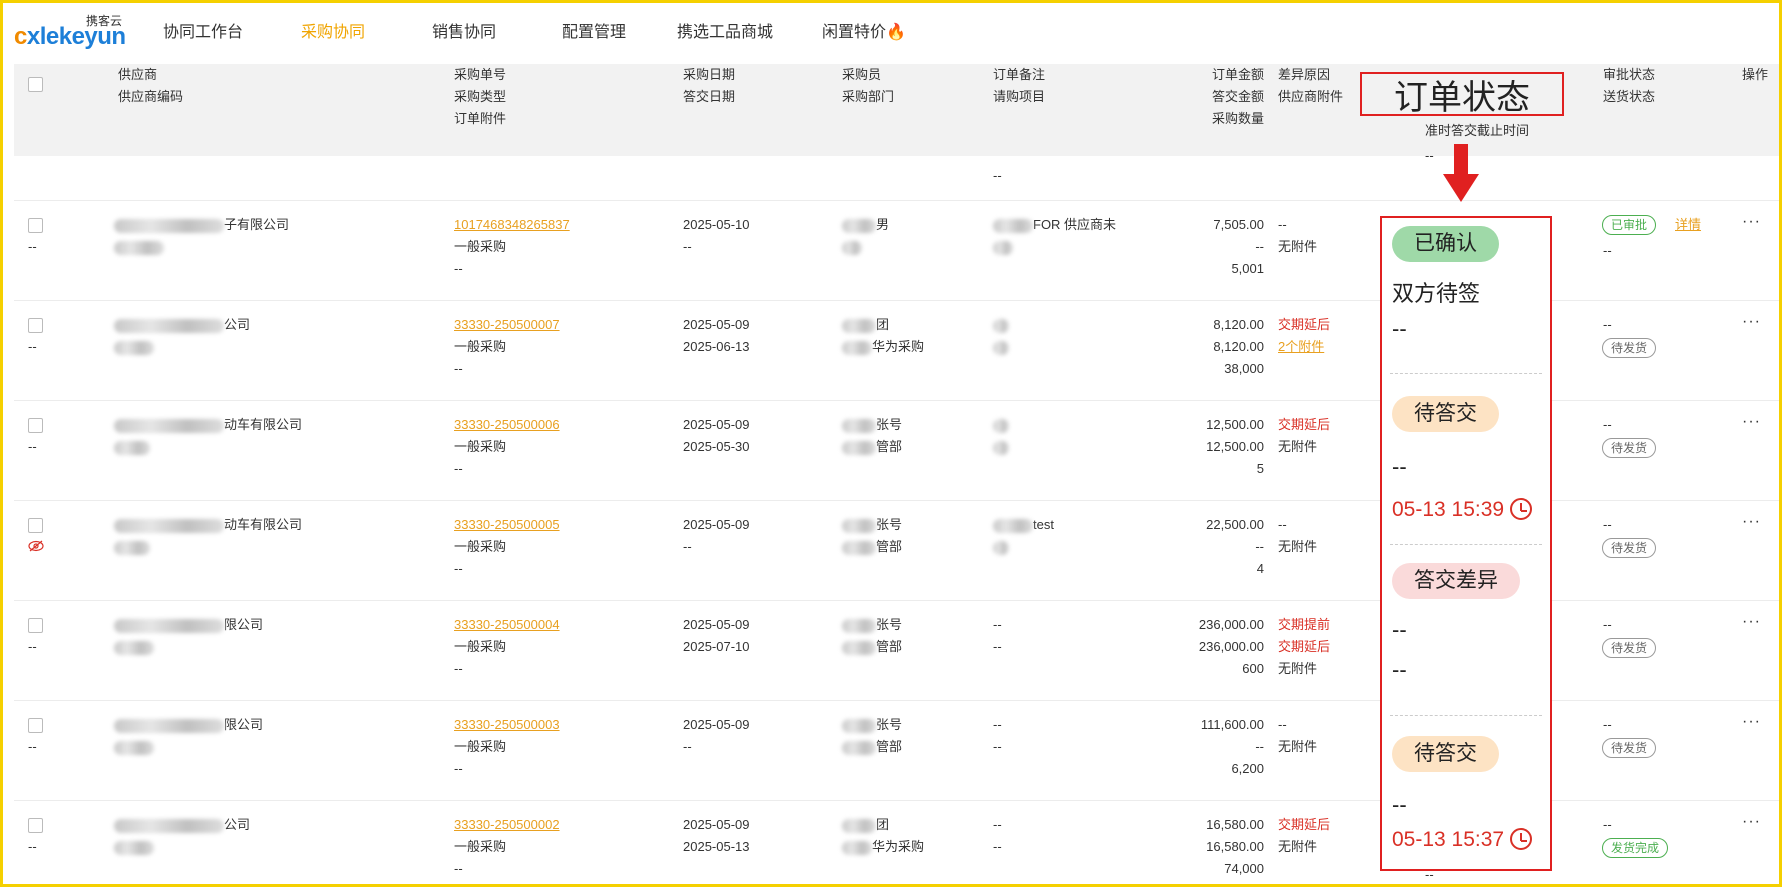 This screenshot has width=1782, height=887. Describe the element at coordinates (1235, 524) in the screenshot. I see `order-amount: 22,500.00` at that location.